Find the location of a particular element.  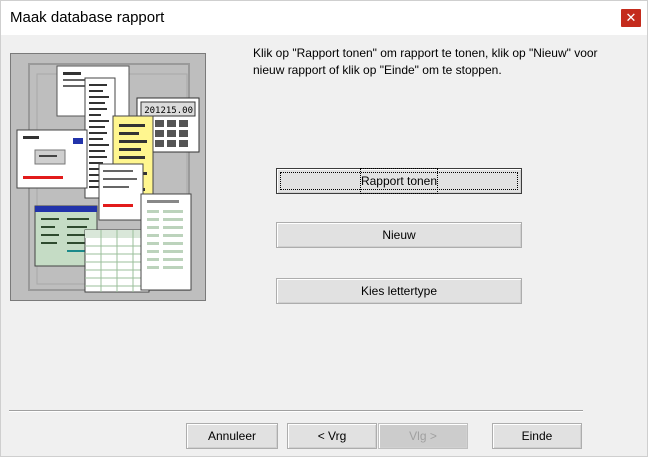

choose-font-button: Kies lettertype is located at coordinates (399, 291).